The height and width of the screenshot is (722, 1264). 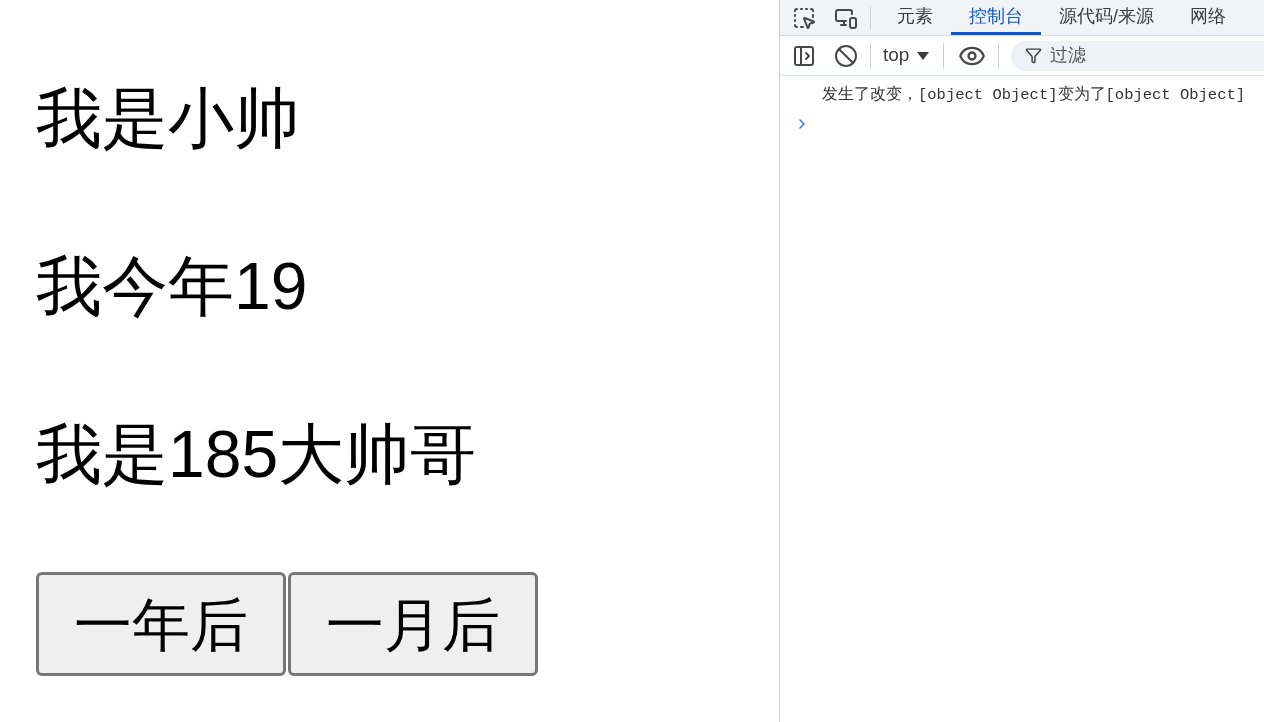 What do you see at coordinates (915, 17) in the screenshot?
I see `devtools-tab: 元素` at bounding box center [915, 17].